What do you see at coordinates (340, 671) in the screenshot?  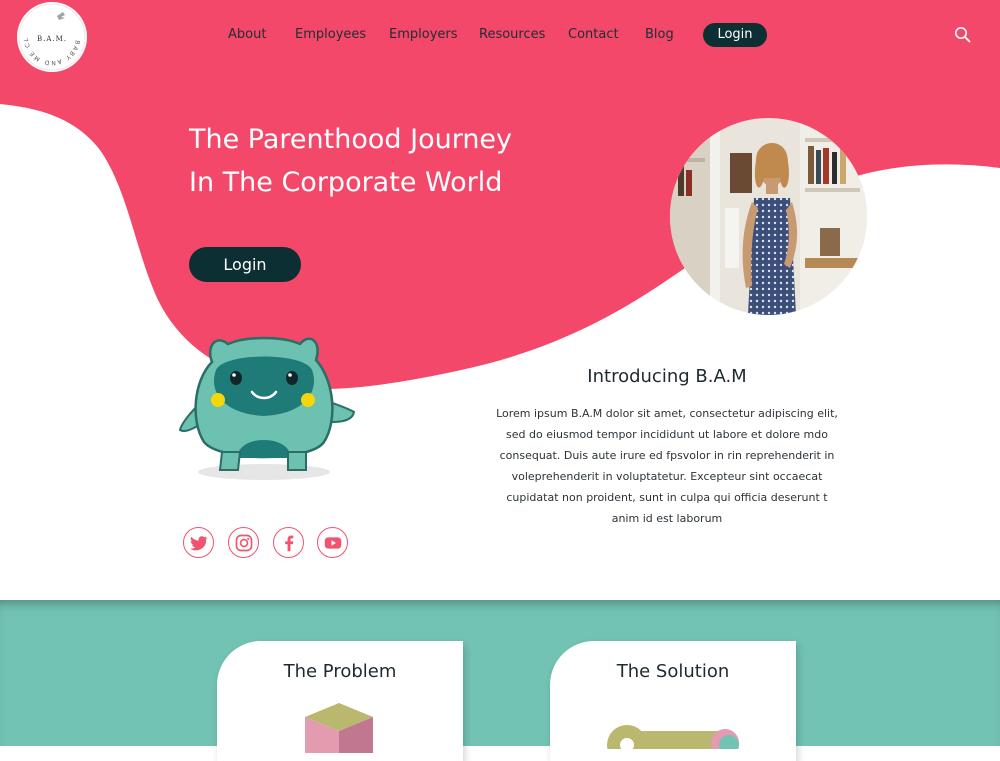 I see `problem-card-title: The Problem` at bounding box center [340, 671].